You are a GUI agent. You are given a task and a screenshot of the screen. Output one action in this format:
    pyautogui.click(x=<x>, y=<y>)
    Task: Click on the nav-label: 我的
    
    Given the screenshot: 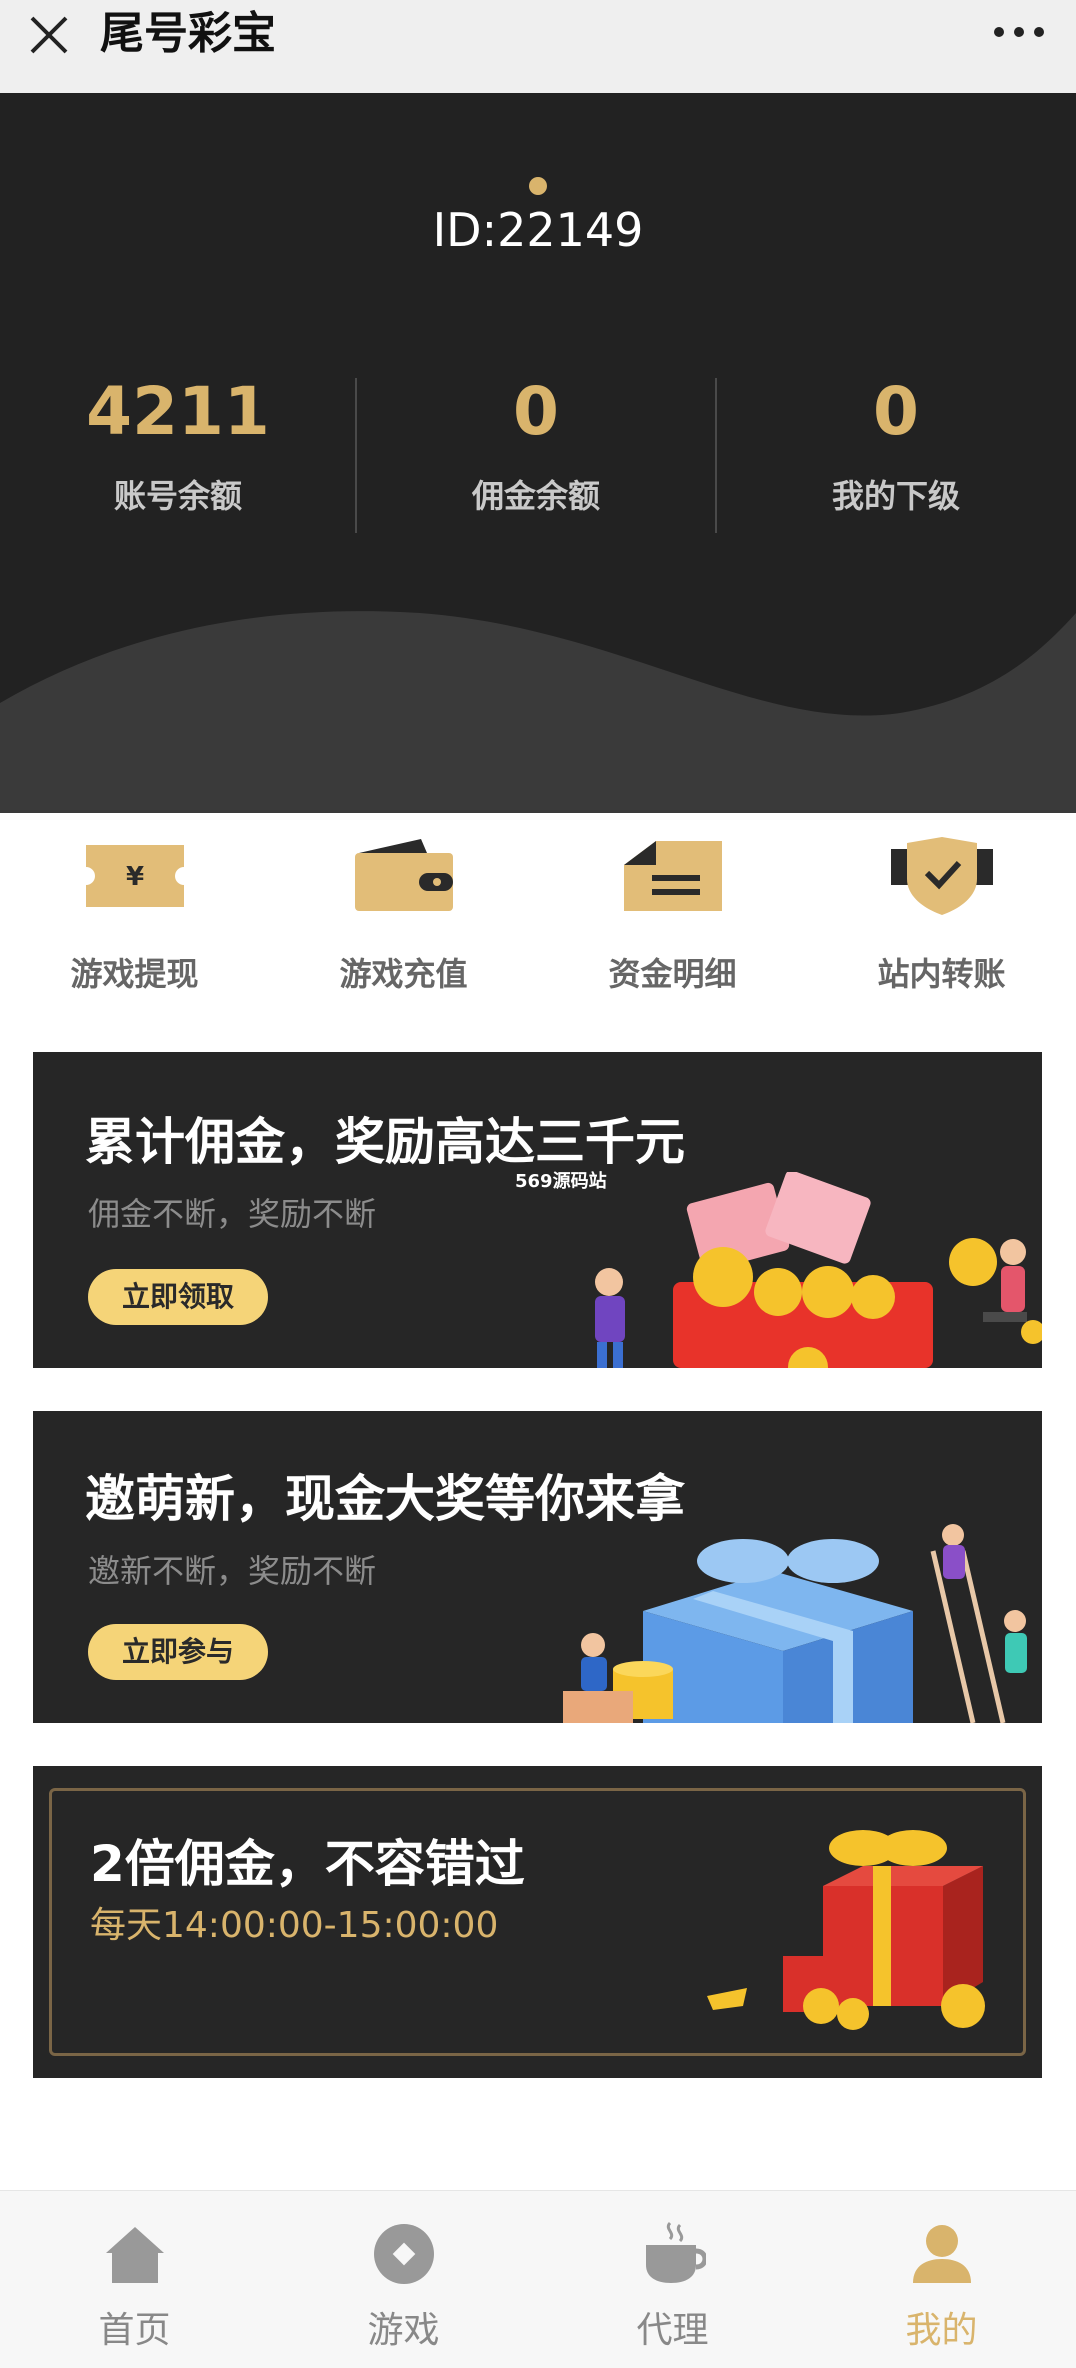 What is the action you would take?
    pyautogui.click(x=941, y=2330)
    